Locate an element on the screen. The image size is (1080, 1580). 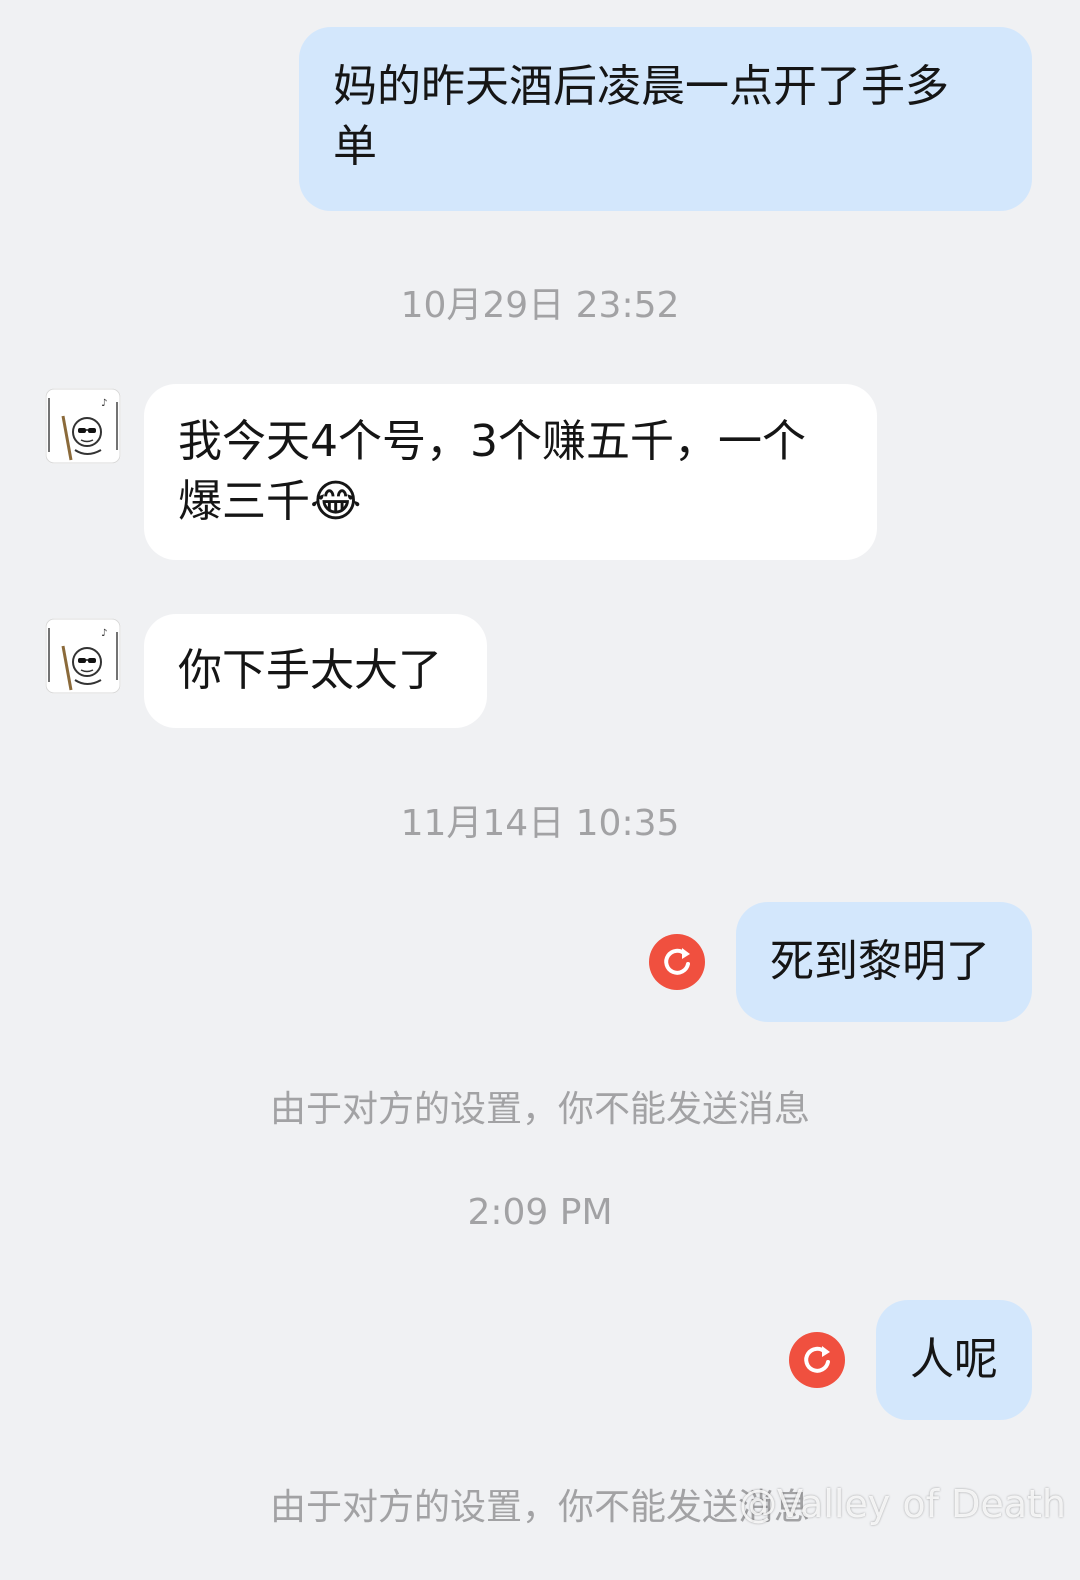
timestamp: 2:09 PM is located at coordinates (540, 1212).